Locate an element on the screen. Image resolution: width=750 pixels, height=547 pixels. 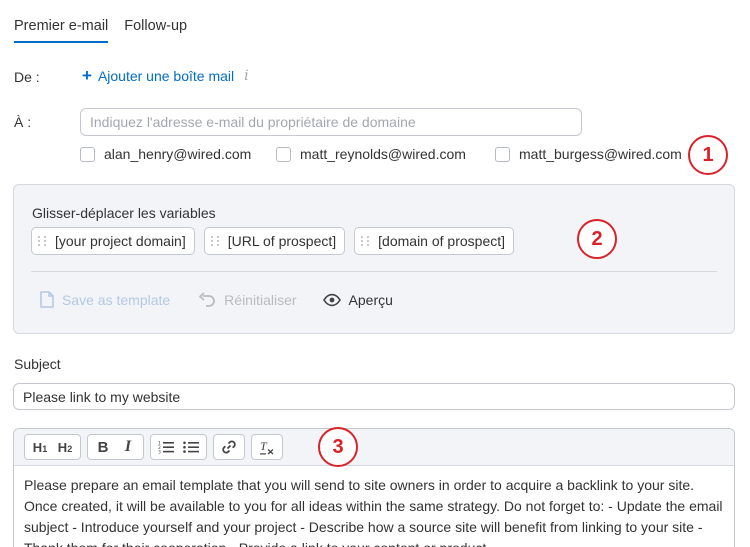
variable-chip-label: [your project domain] is located at coordinates (120, 241).